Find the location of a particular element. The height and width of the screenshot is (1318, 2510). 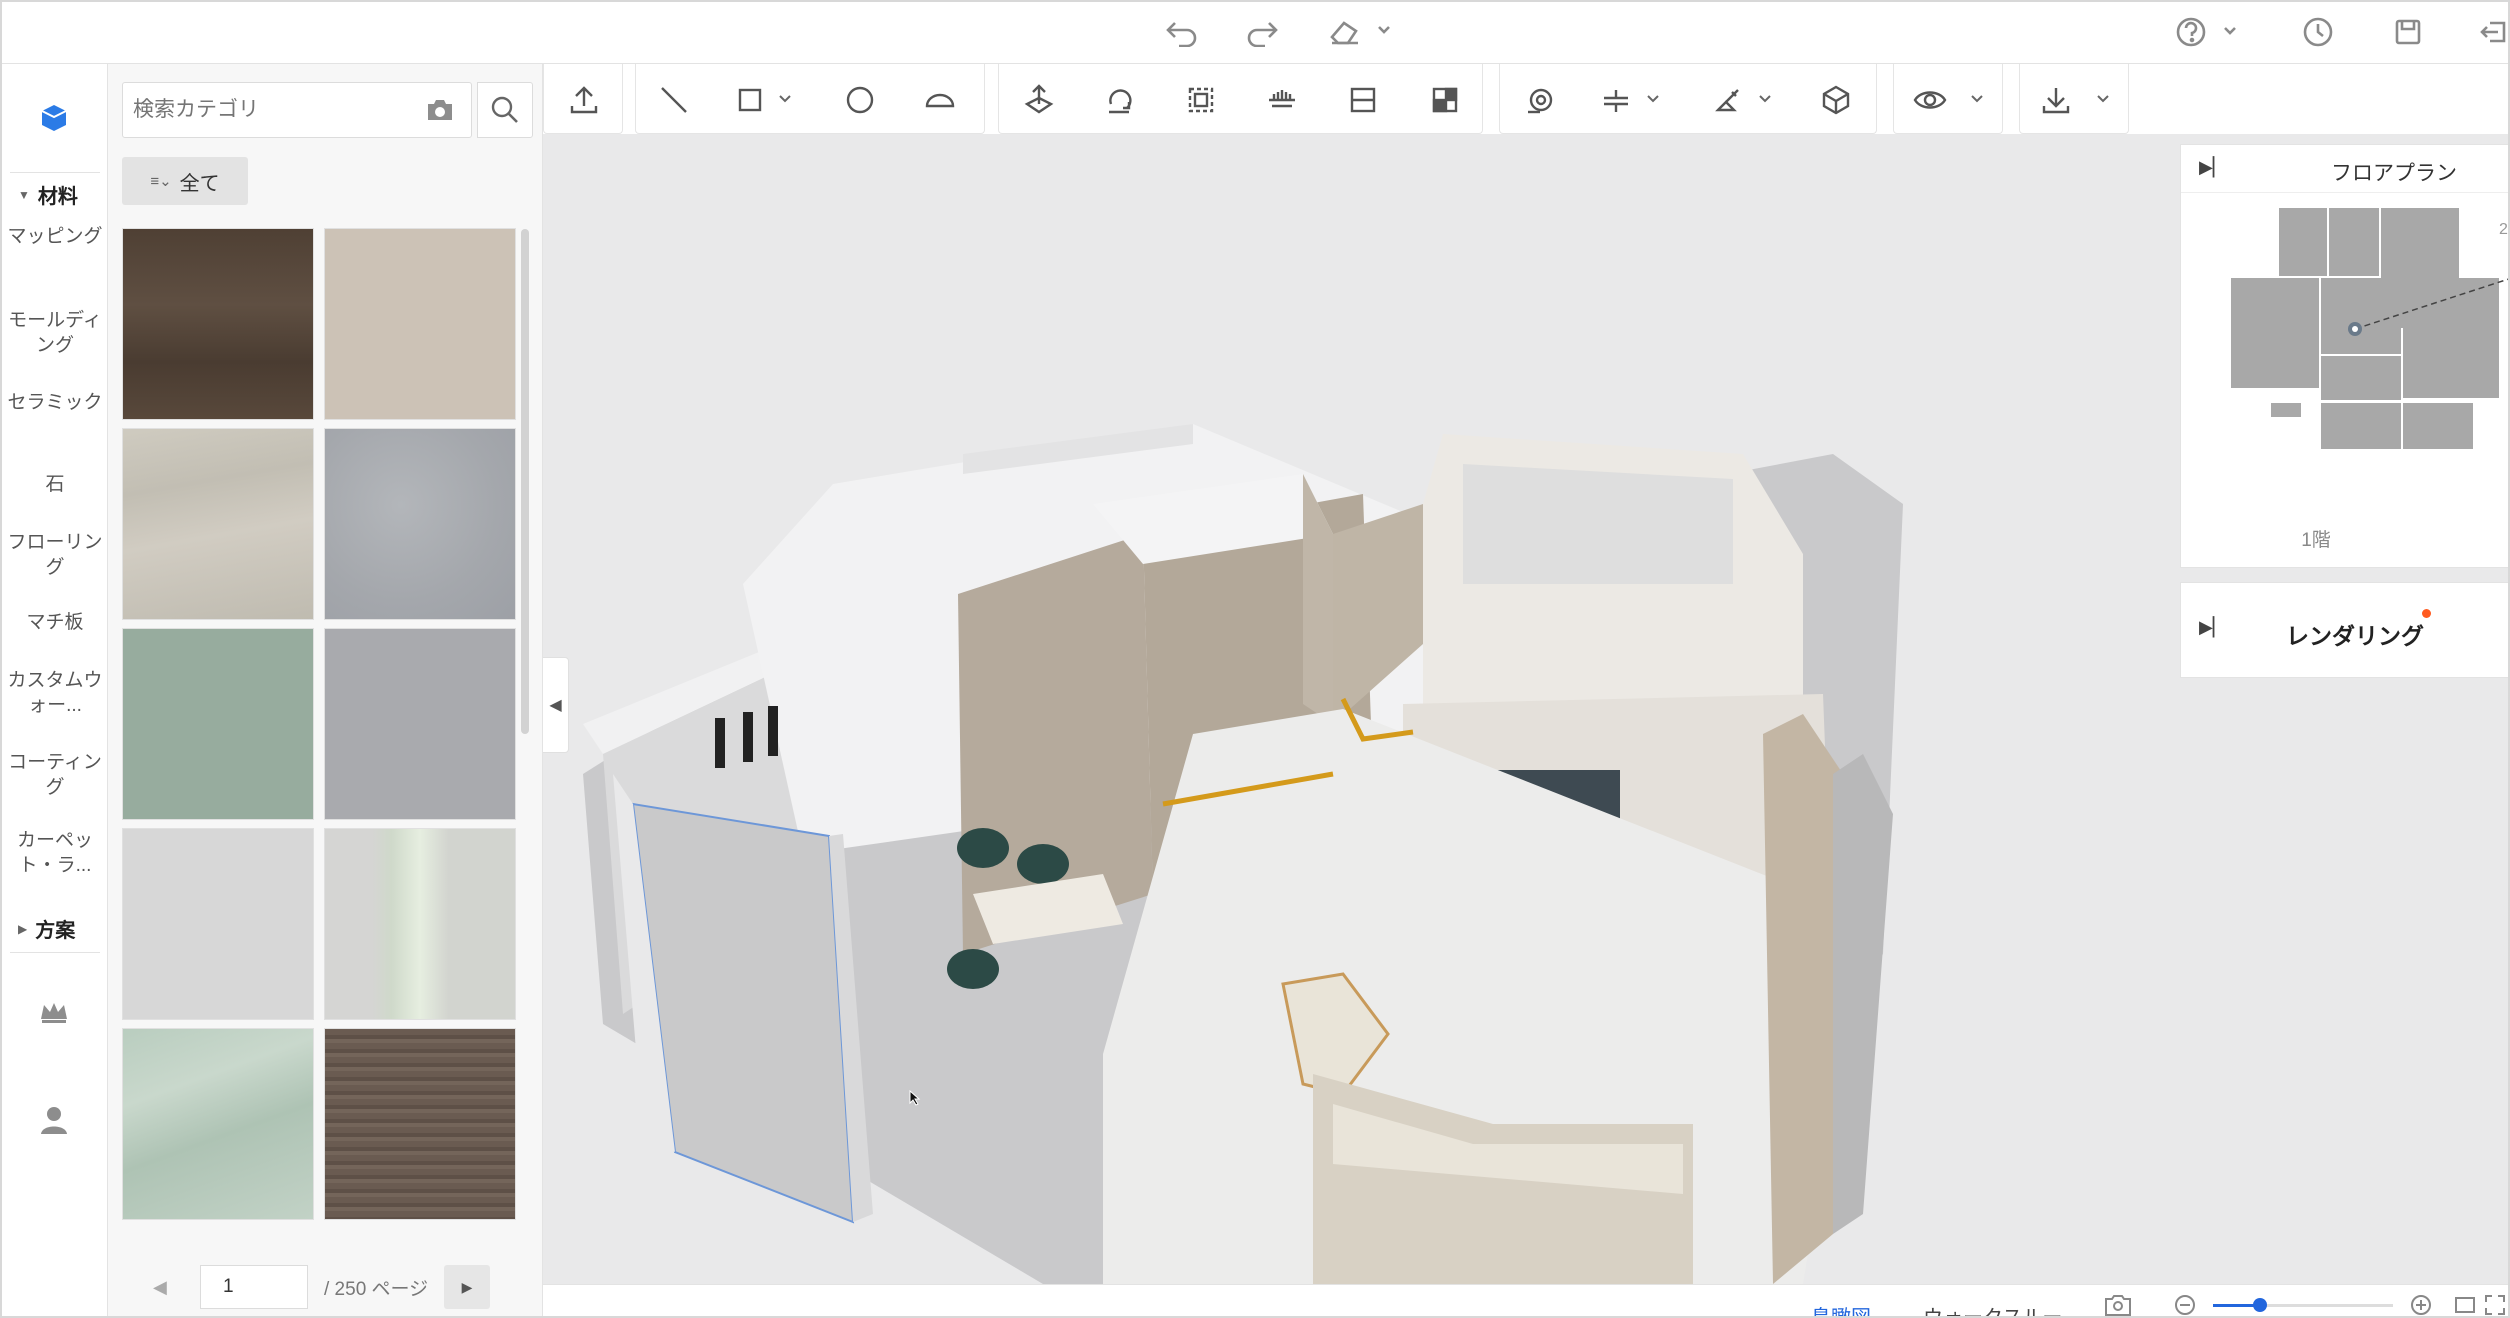

page-input: 1 is located at coordinates (254, 1287).